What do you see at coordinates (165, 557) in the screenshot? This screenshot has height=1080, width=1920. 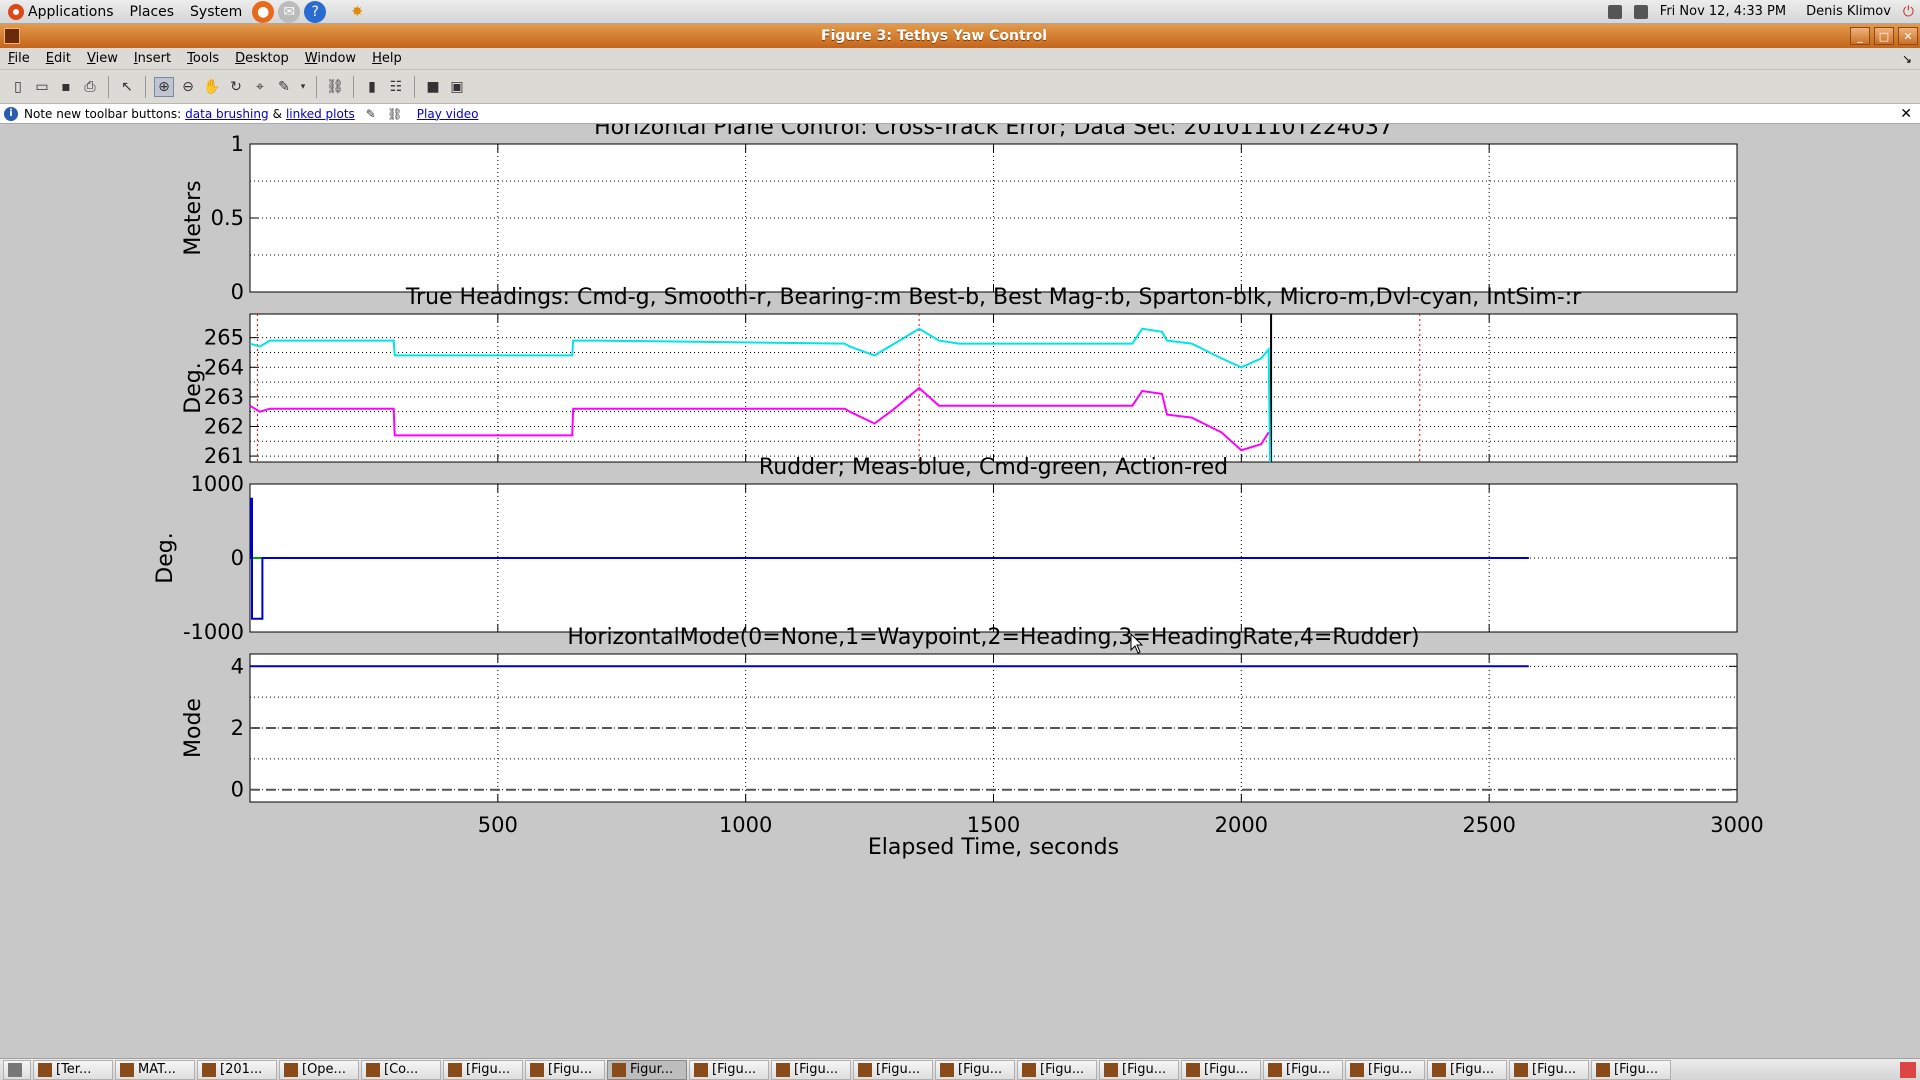 I see `y-axis-label: Deg.` at bounding box center [165, 557].